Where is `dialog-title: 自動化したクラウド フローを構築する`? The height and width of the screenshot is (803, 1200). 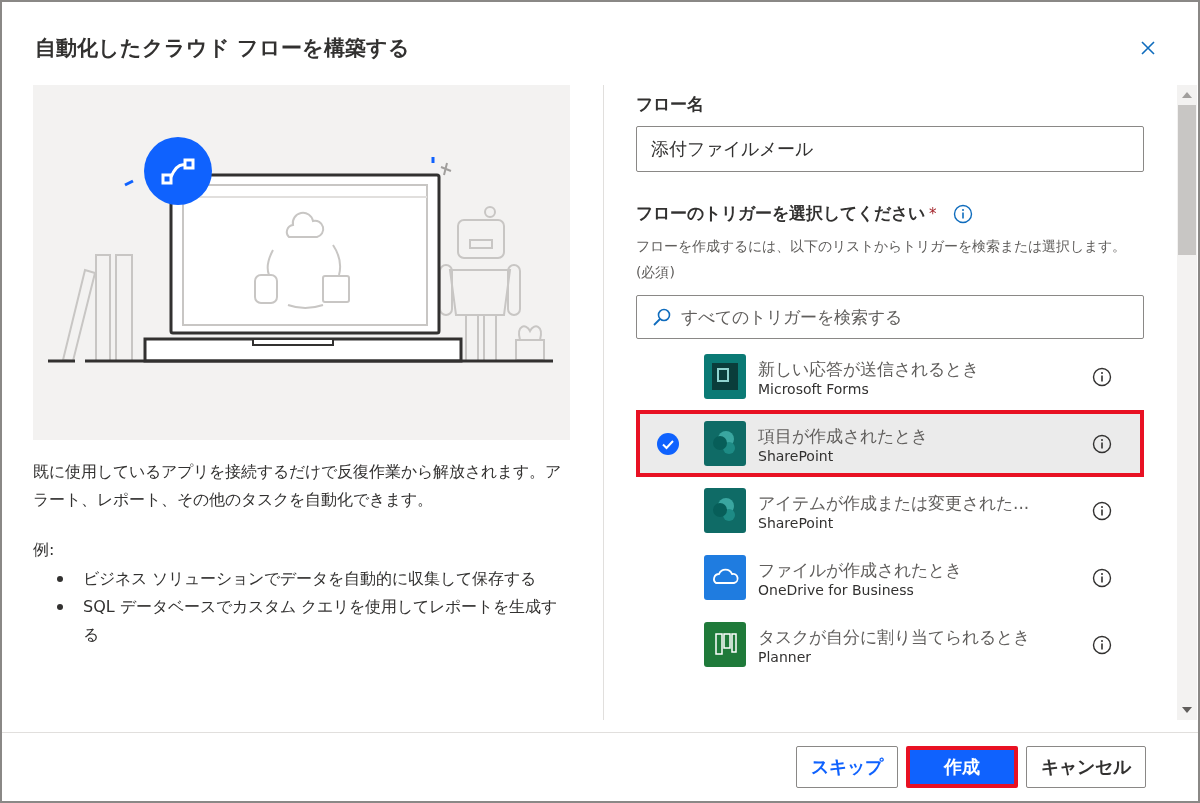
dialog-title: 自動化したクラウド フローを構築する is located at coordinates (223, 48).